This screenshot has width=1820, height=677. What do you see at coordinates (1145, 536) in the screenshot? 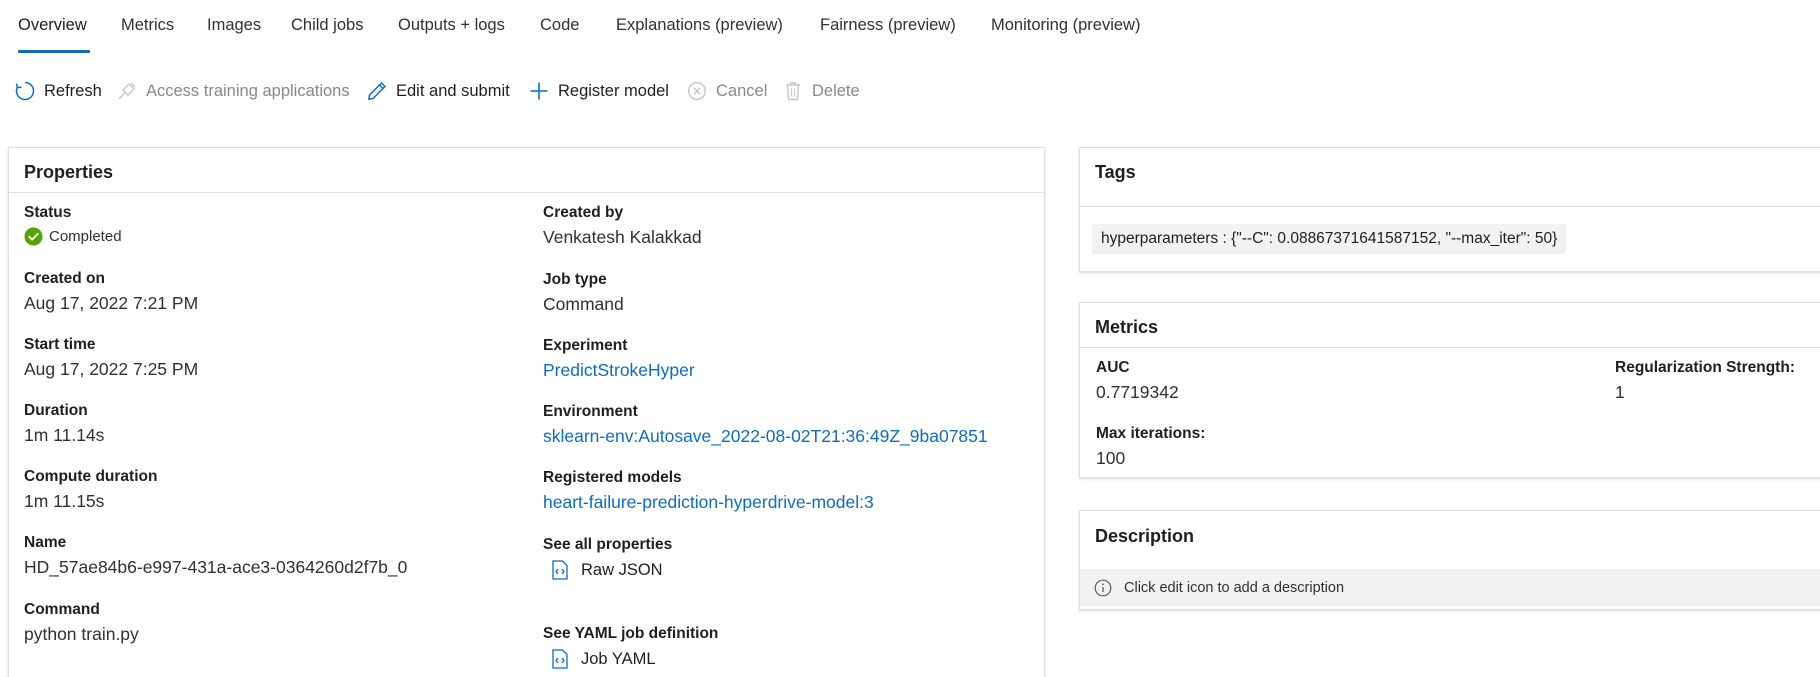
I see `description-title: Description` at bounding box center [1145, 536].